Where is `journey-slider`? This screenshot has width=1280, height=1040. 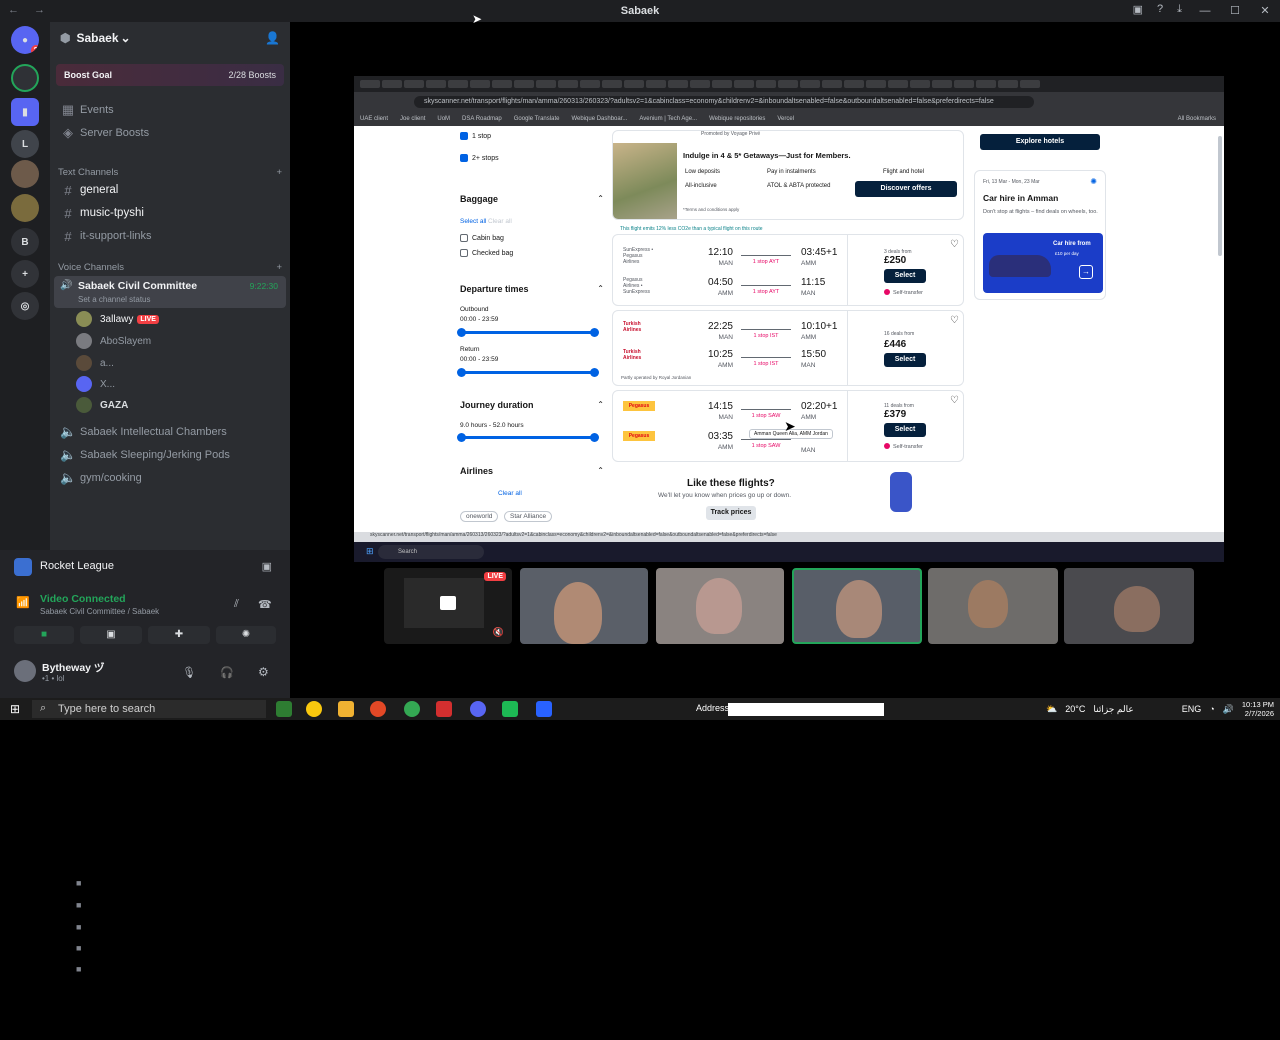 journey-slider is located at coordinates (528, 437).